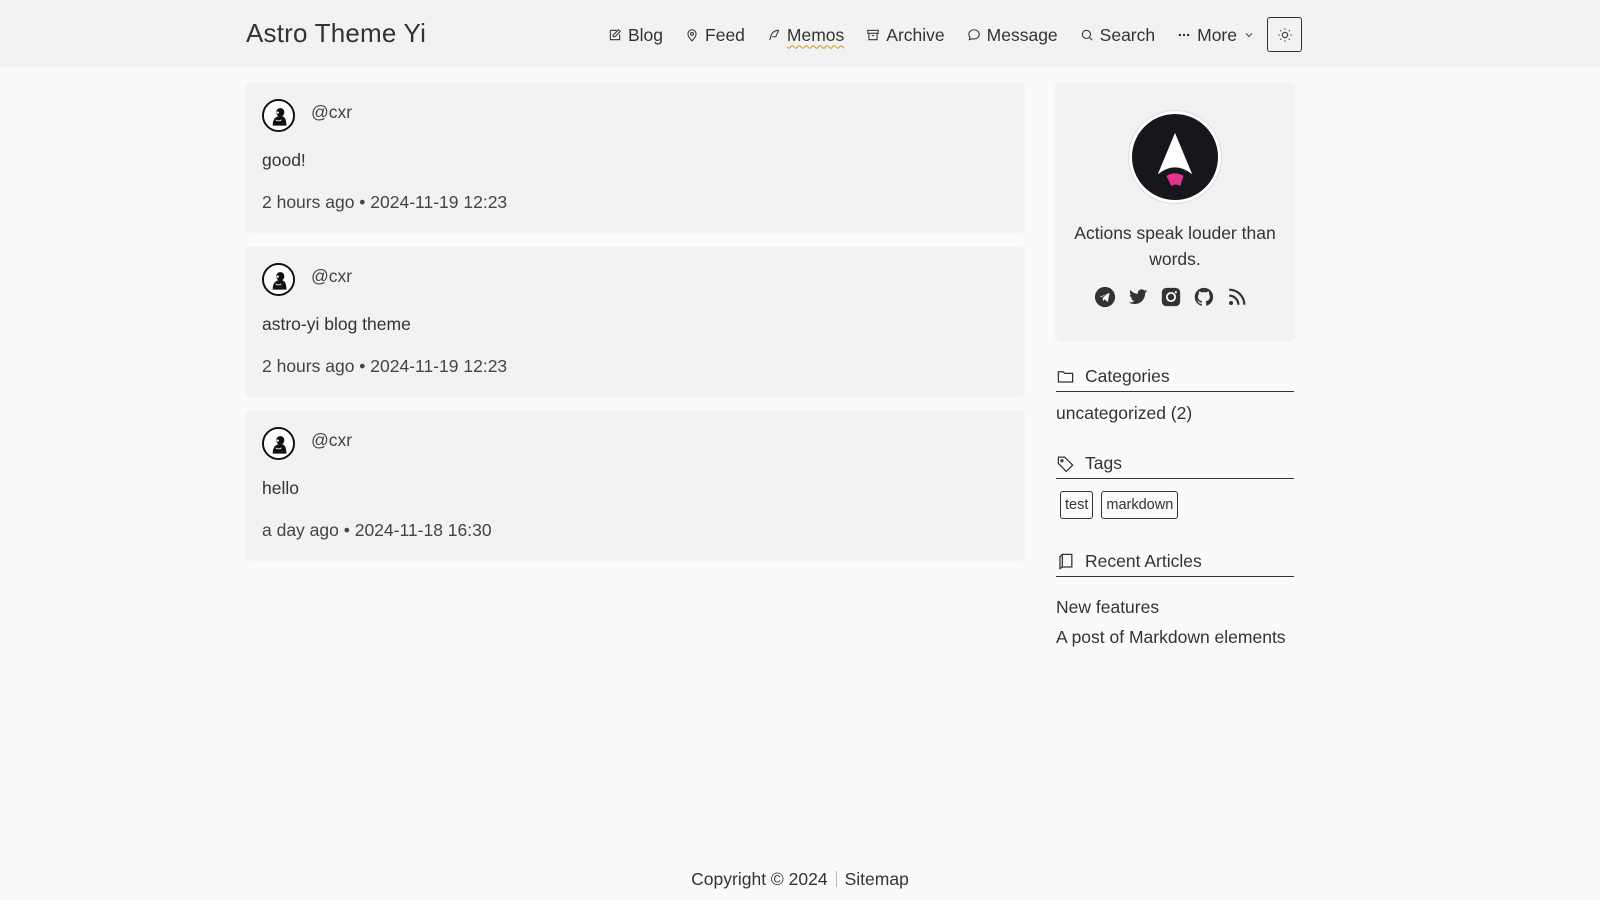 The height and width of the screenshot is (900, 1600). Describe the element at coordinates (1140, 505) in the screenshot. I see `tag-chip: markdown` at that location.